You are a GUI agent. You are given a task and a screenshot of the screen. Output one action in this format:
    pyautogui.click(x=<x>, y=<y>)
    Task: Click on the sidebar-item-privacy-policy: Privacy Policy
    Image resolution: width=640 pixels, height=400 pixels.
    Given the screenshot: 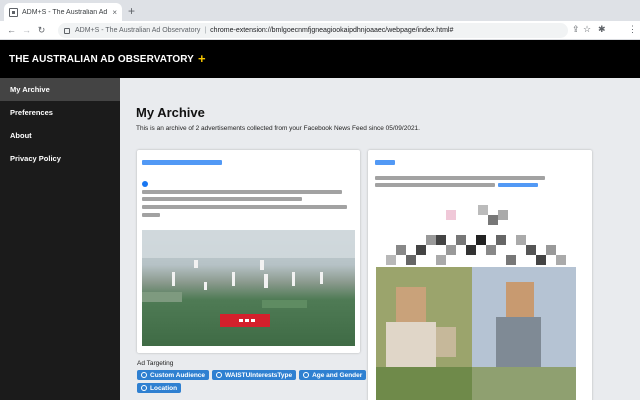 What is the action you would take?
    pyautogui.click(x=60, y=158)
    